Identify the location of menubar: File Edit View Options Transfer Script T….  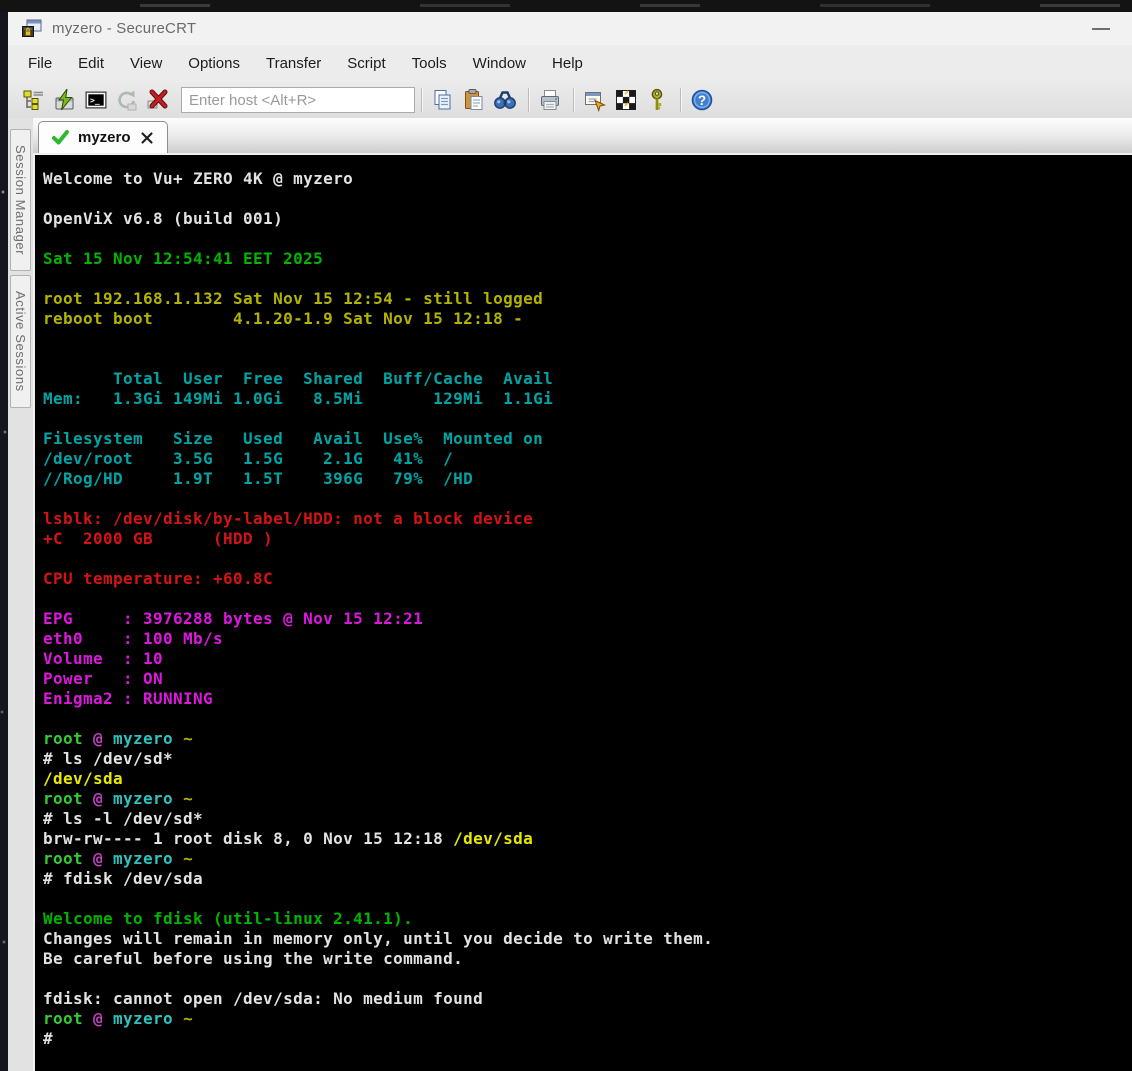
(570, 63).